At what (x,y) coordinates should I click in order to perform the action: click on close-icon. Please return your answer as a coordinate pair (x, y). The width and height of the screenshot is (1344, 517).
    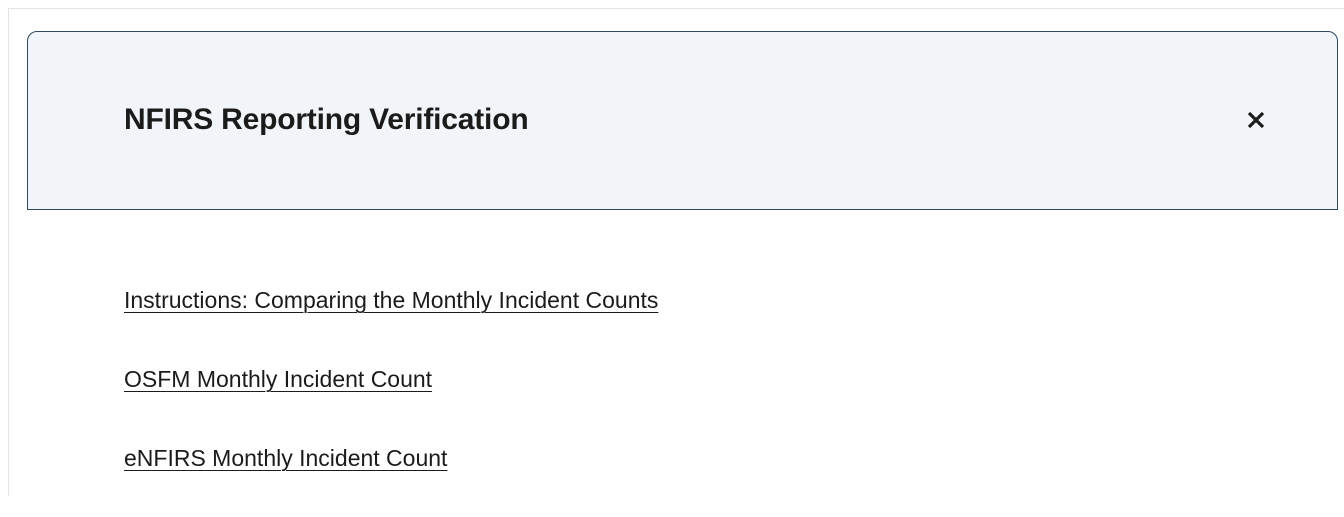
    Looking at the image, I should click on (1256, 120).